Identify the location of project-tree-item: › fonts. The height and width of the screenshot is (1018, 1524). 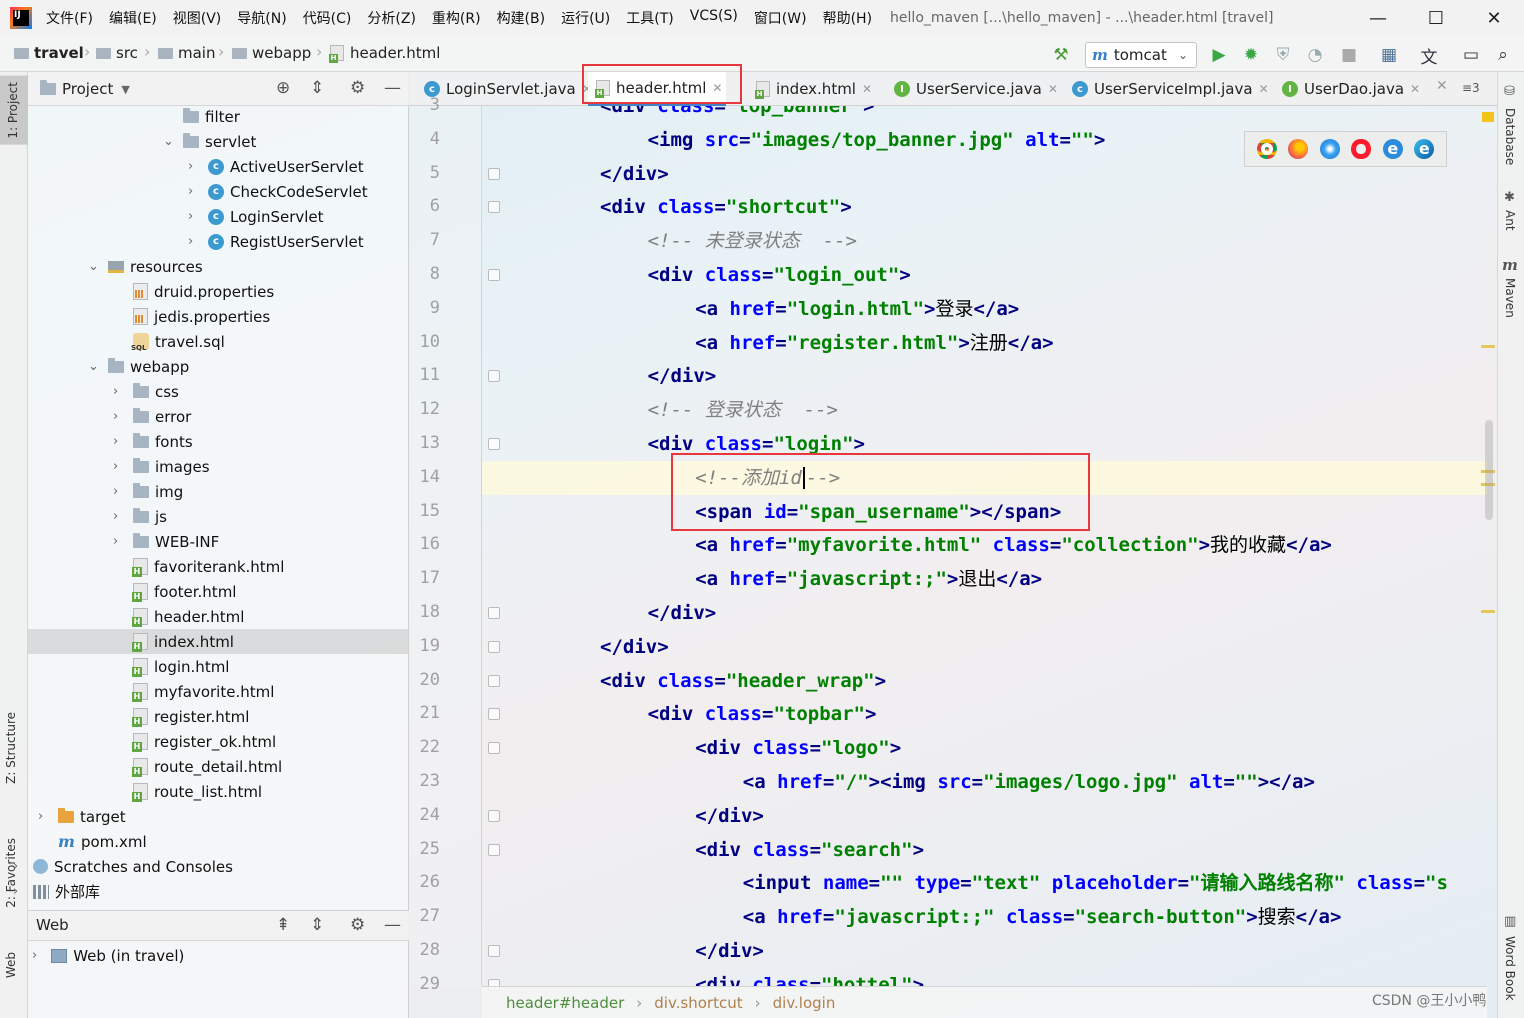
(218, 441).